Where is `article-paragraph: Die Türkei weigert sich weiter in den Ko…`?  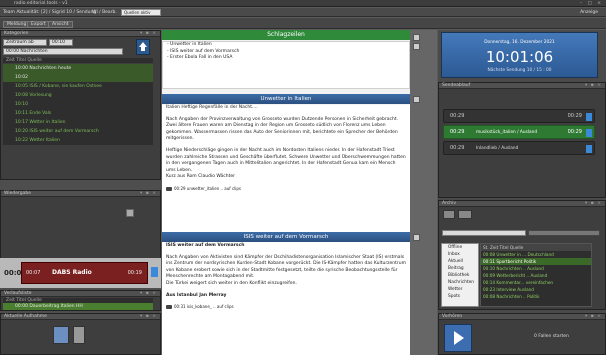 article-paragraph: Die Türkei weigert sich weiter in den Ko… is located at coordinates (231, 283).